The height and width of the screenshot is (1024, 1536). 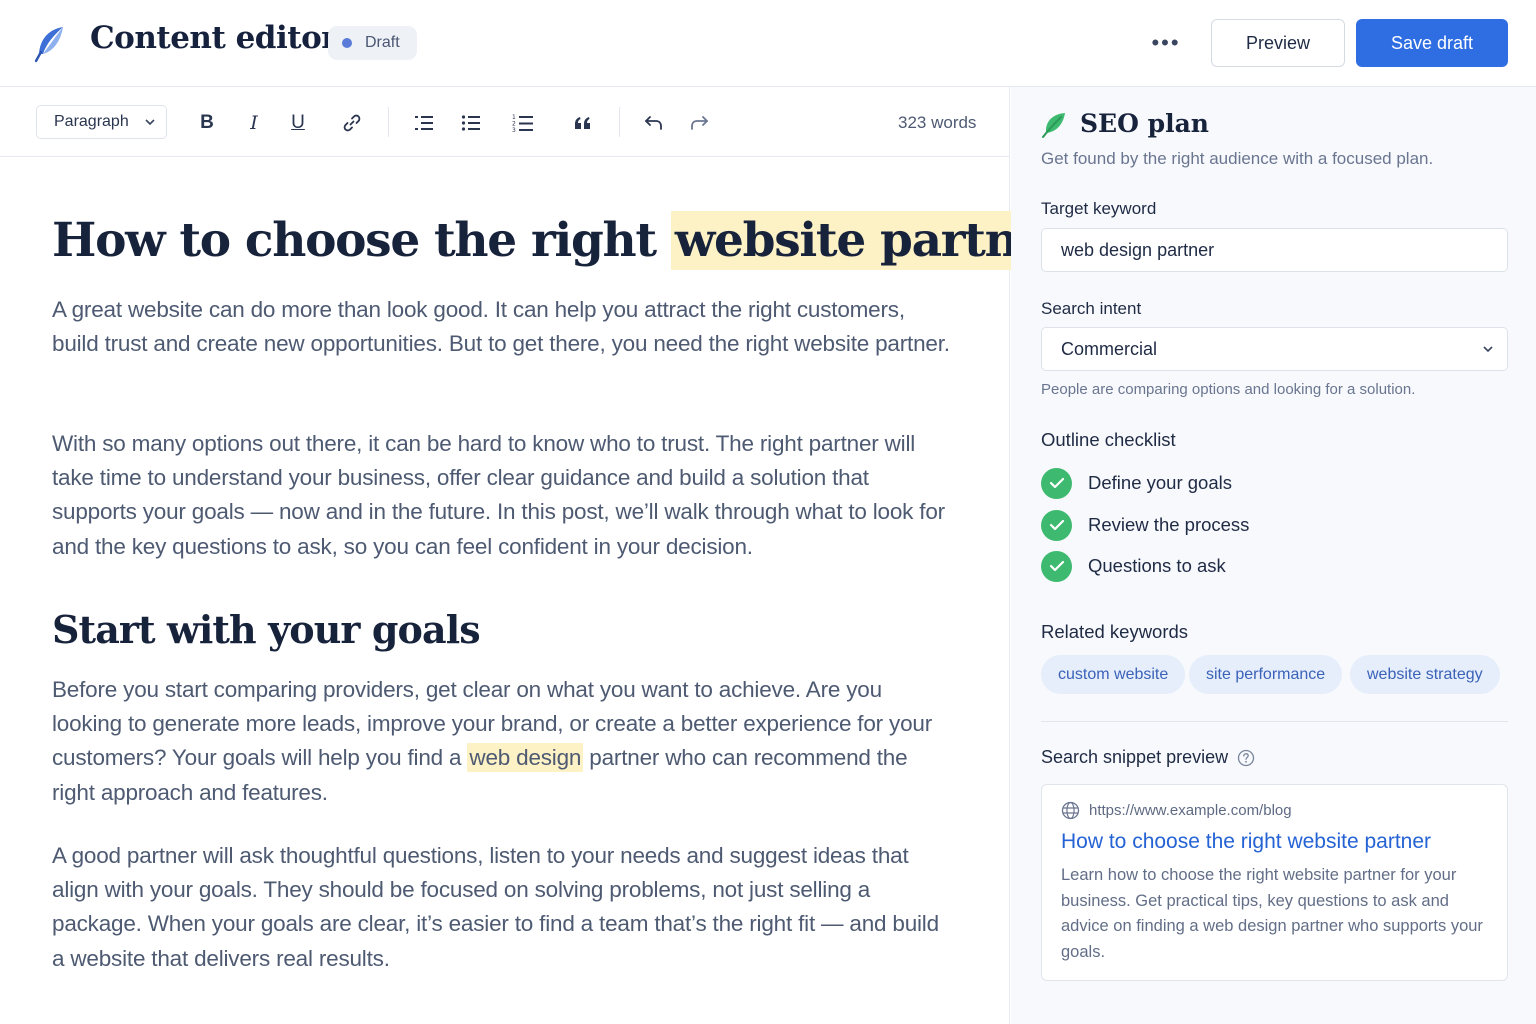 I want to click on checklist-item-label: Review the process, so click(x=1169, y=524).